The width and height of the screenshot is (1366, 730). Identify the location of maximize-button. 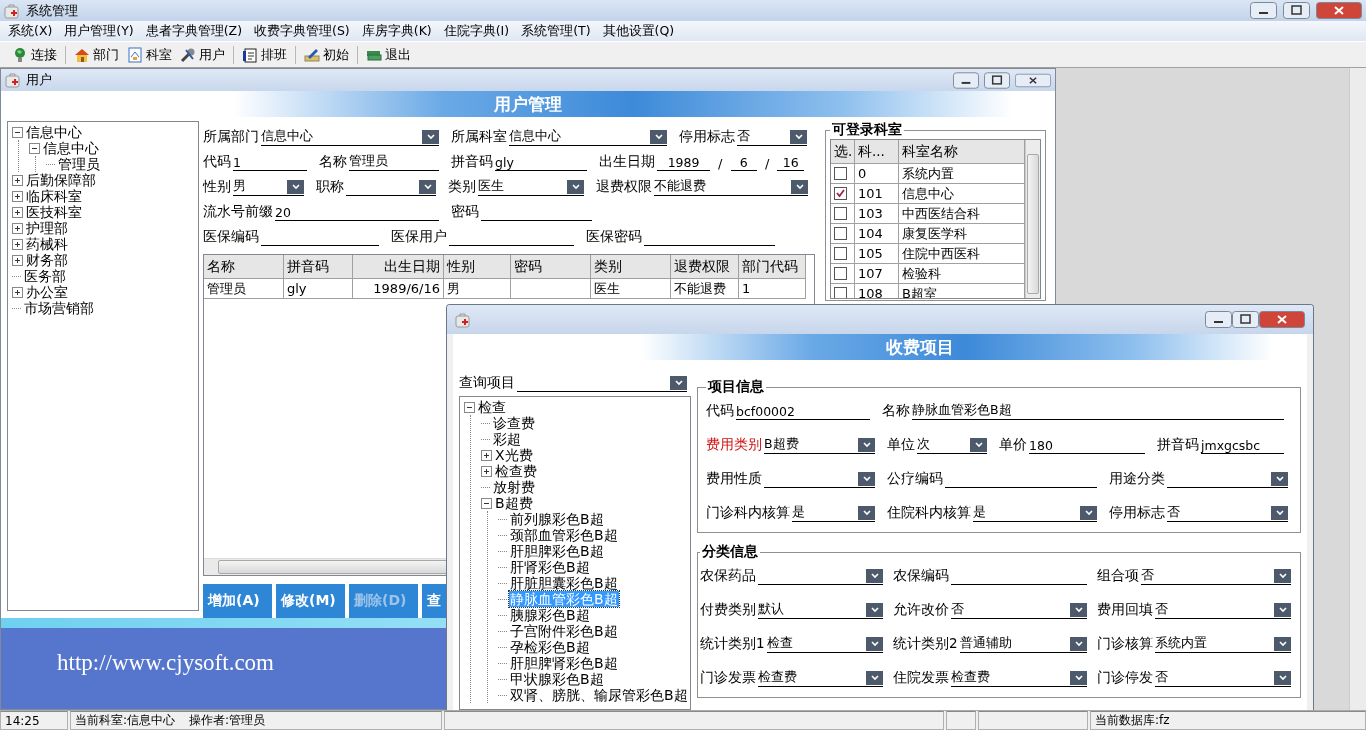
(997, 80).